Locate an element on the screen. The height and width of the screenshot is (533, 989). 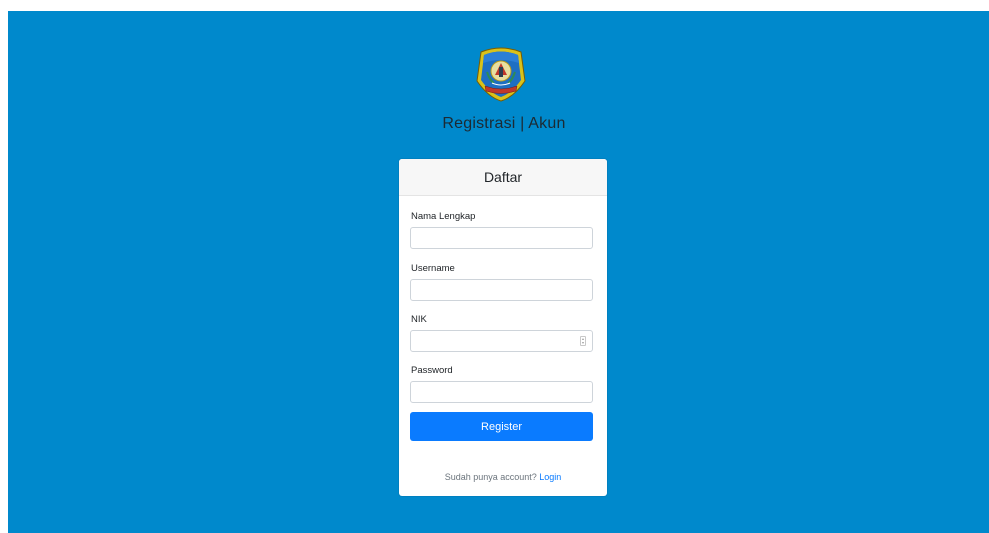
password-label: Password is located at coordinates (432, 370).